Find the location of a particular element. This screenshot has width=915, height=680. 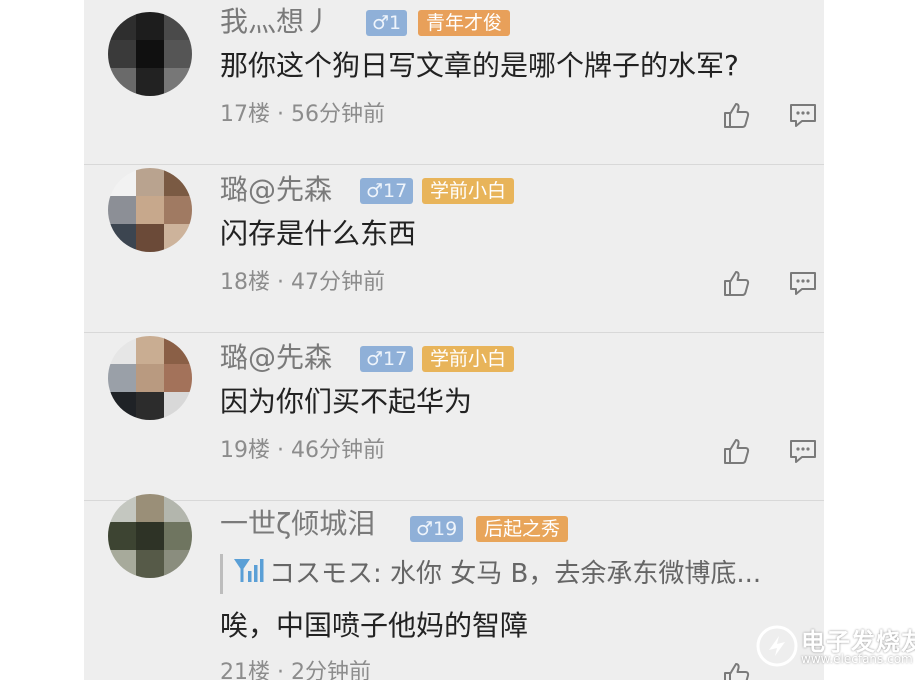

comment-text: 唉，中国喷子他妈的智障 is located at coordinates (374, 625).